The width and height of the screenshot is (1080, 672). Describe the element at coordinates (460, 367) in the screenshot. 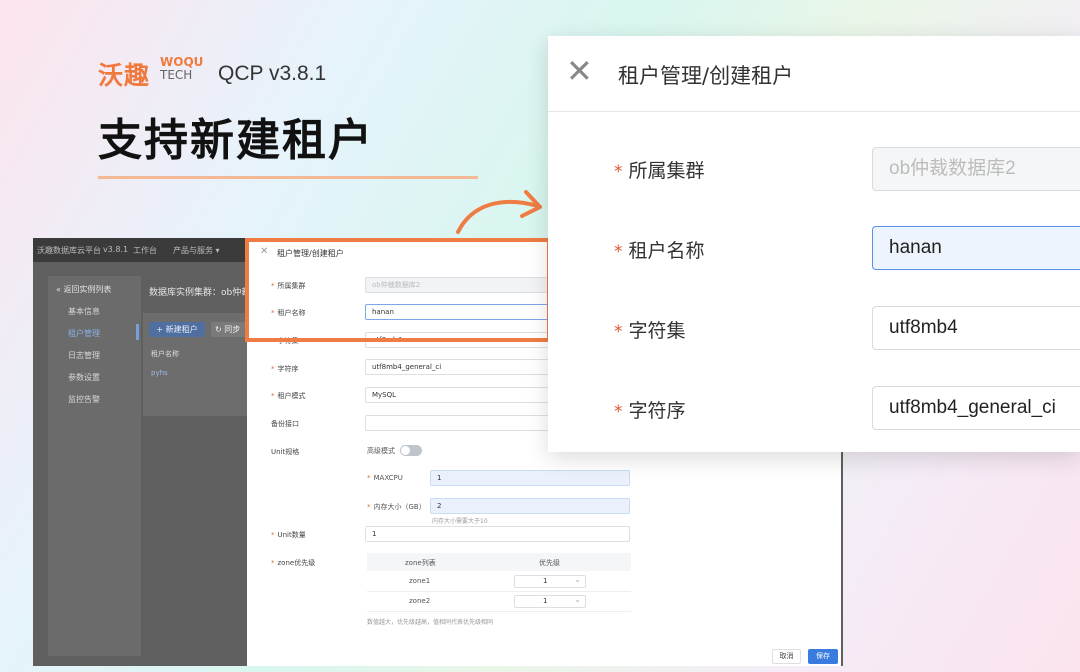

I see `collation-input: utf8mb4_general_ci` at that location.